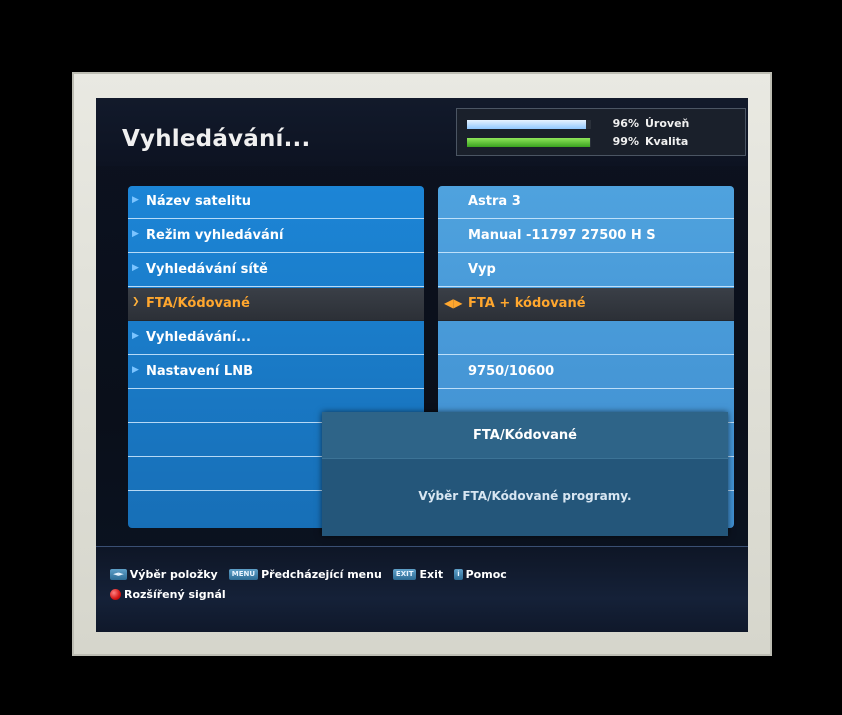 This screenshot has width=842, height=715. I want to click on menu-item-search-mode: ▶ Režim vyhledávání, so click(276, 236).